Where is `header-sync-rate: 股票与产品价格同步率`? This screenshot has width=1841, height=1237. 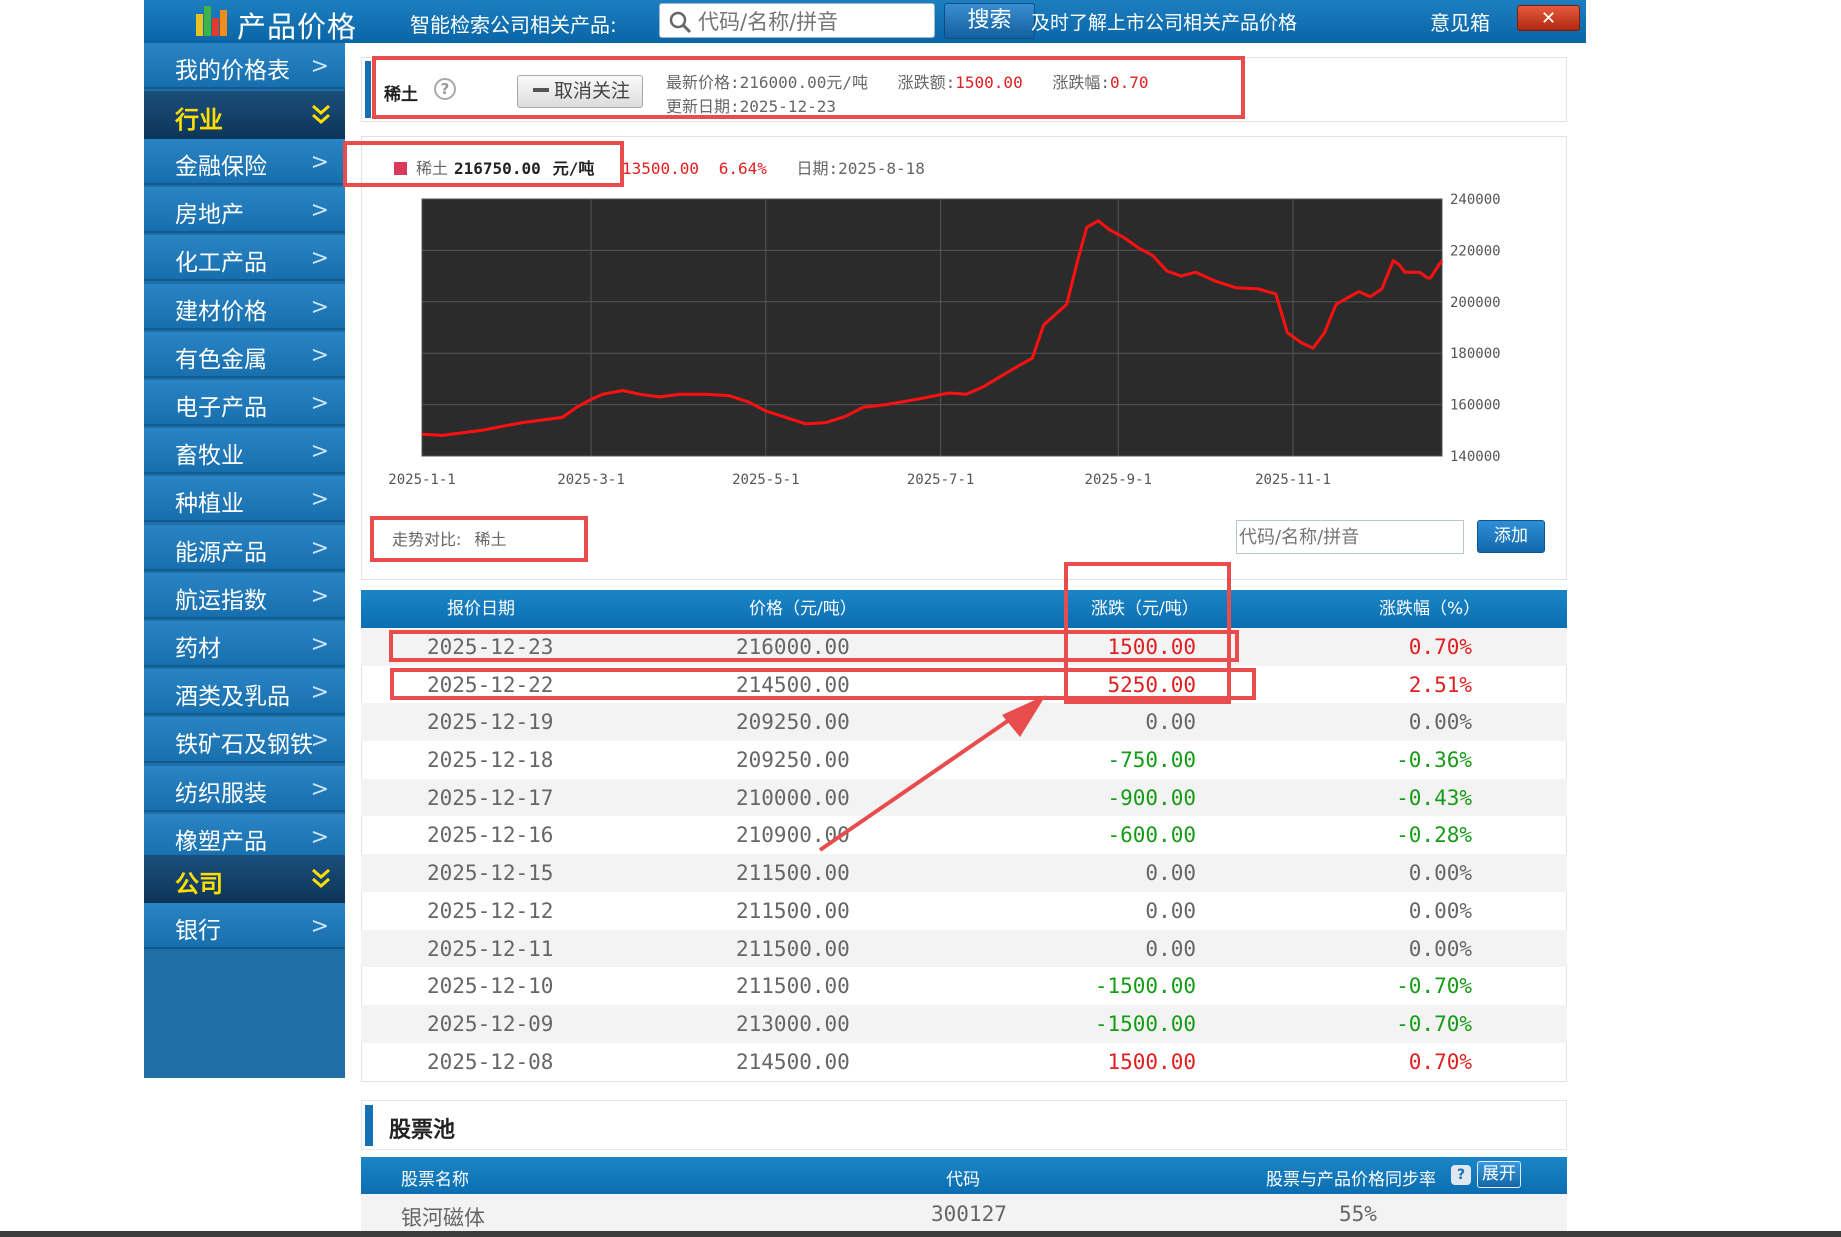 header-sync-rate: 股票与产品价格同步率 is located at coordinates (1351, 1180).